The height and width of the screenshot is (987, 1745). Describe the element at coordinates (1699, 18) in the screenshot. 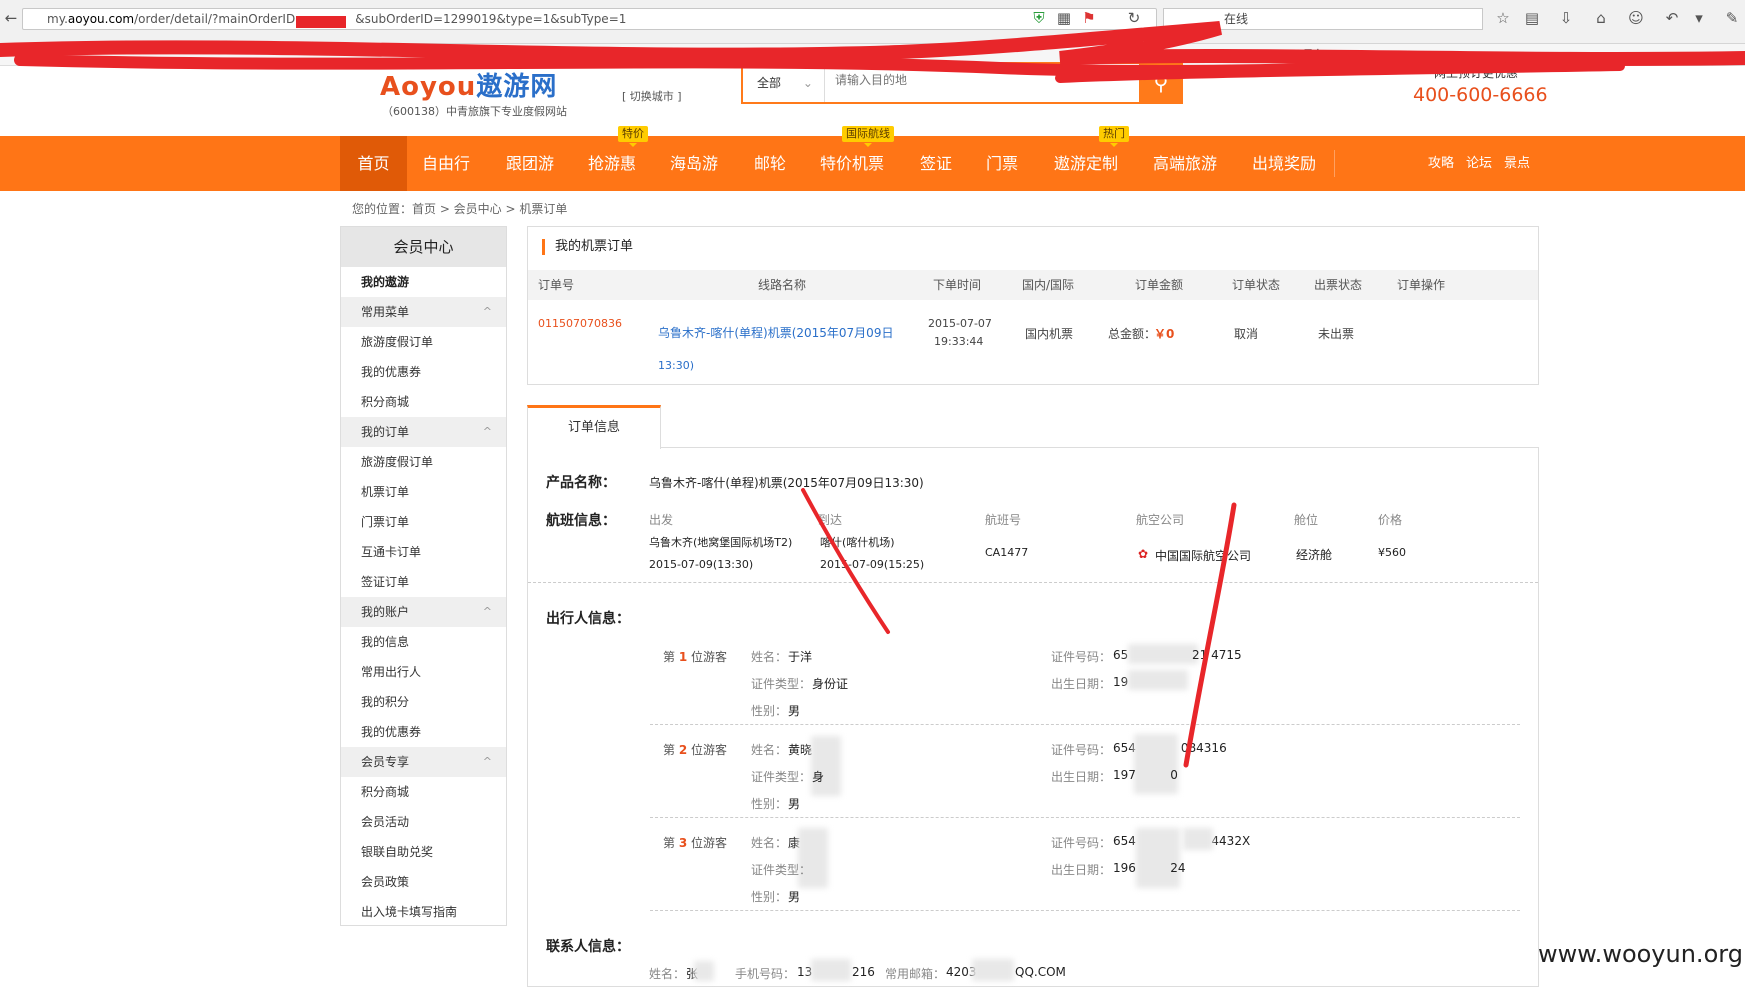

I see `menu-arrow-icon: ▾` at that location.